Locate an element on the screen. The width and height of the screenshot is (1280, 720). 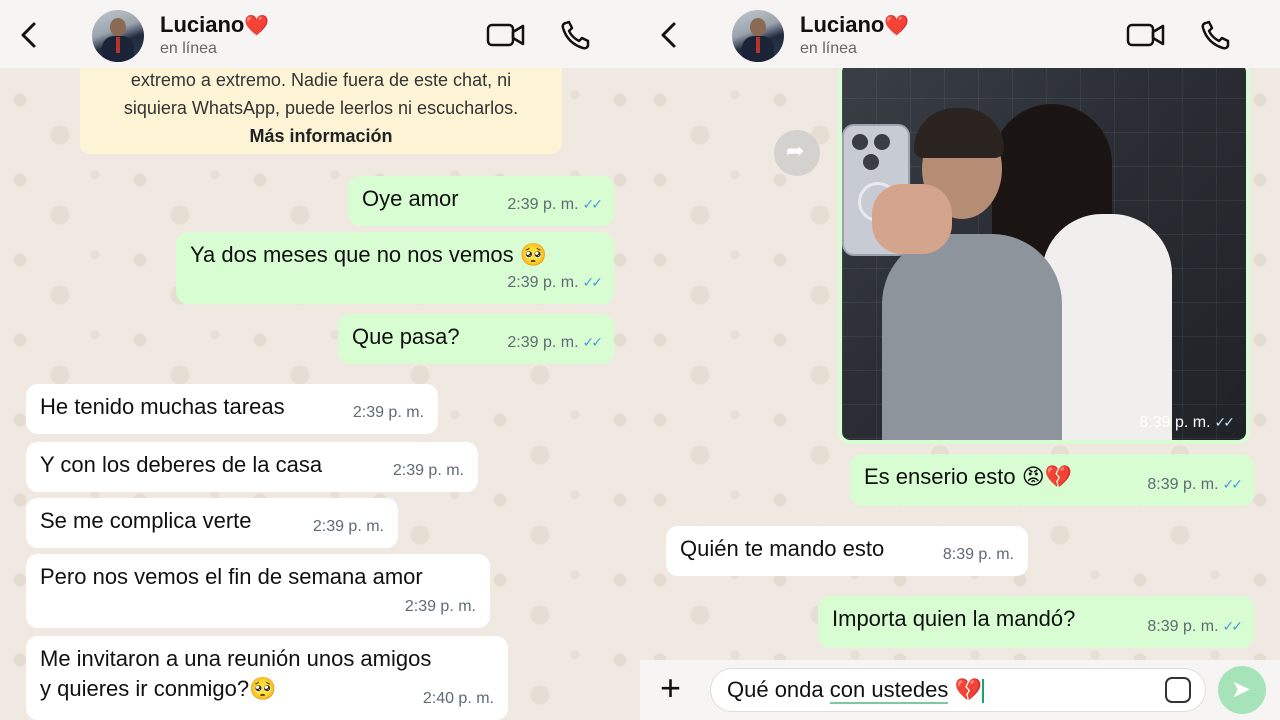
message-text: He tenido muchas tareas is located at coordinates (162, 406).